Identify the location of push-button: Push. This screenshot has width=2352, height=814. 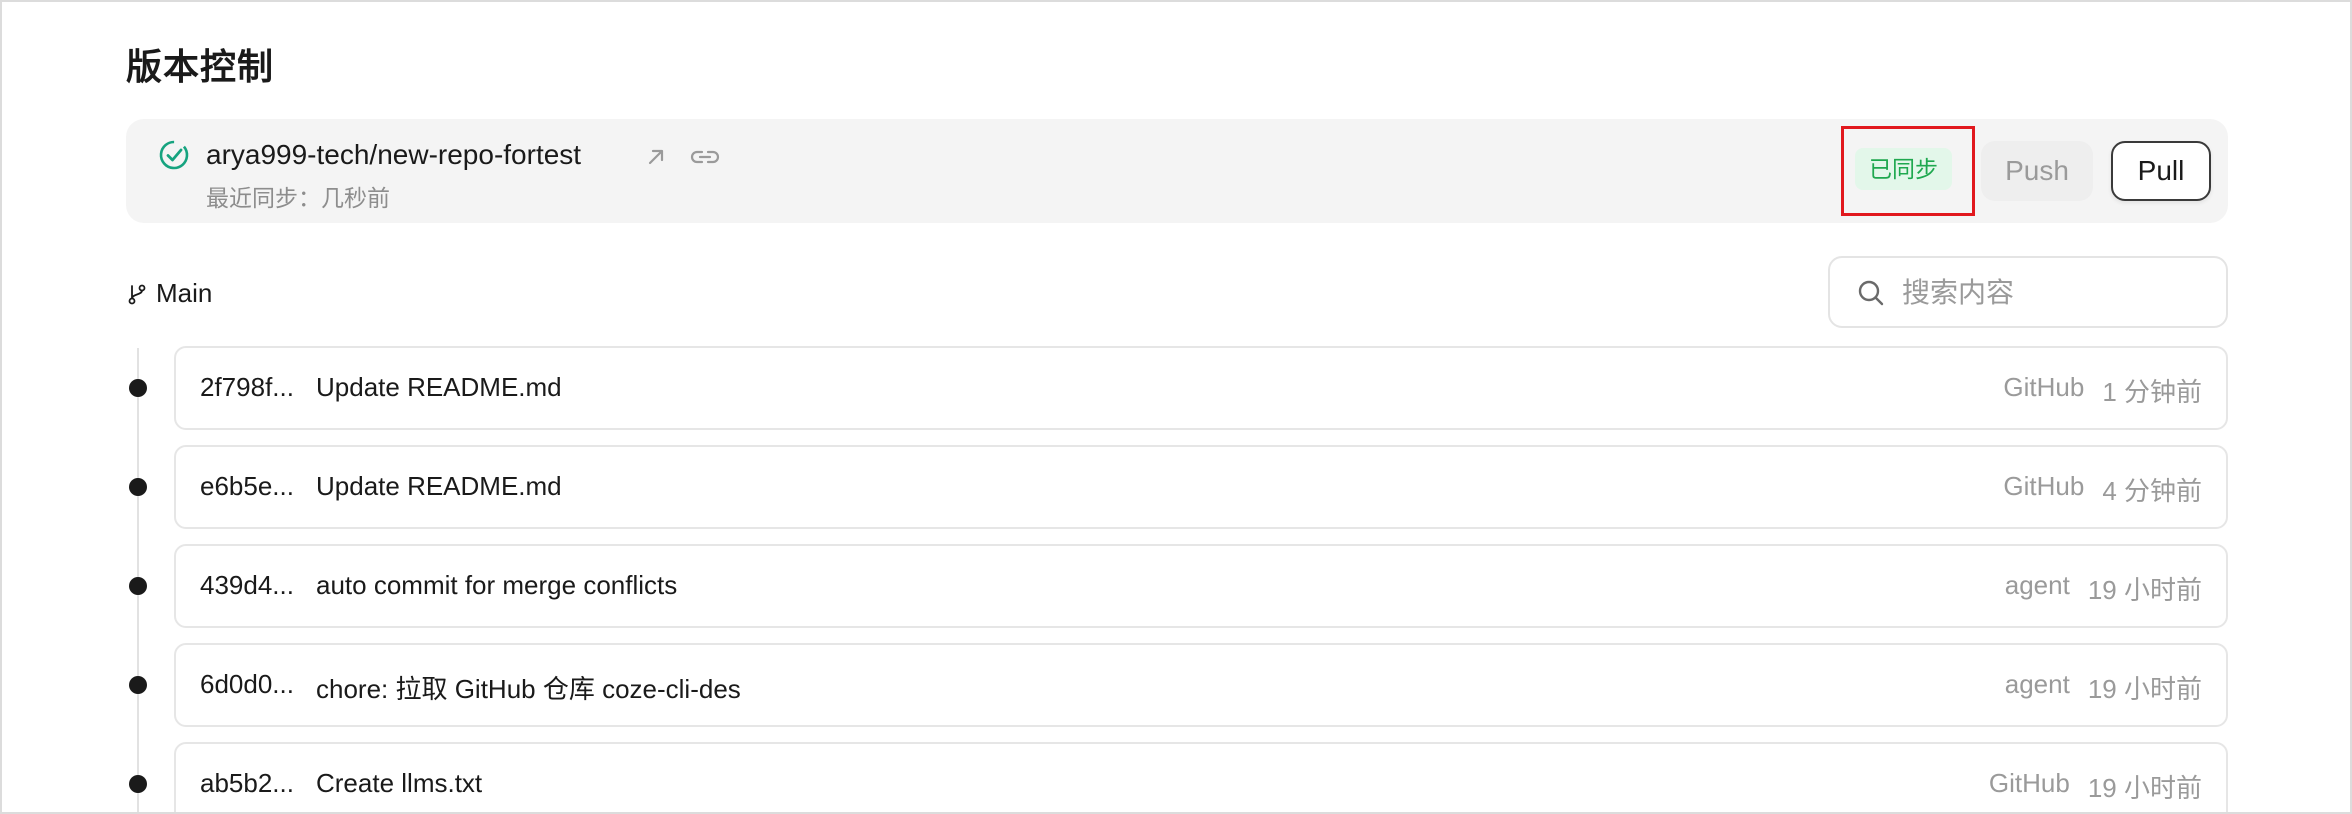
(2037, 171).